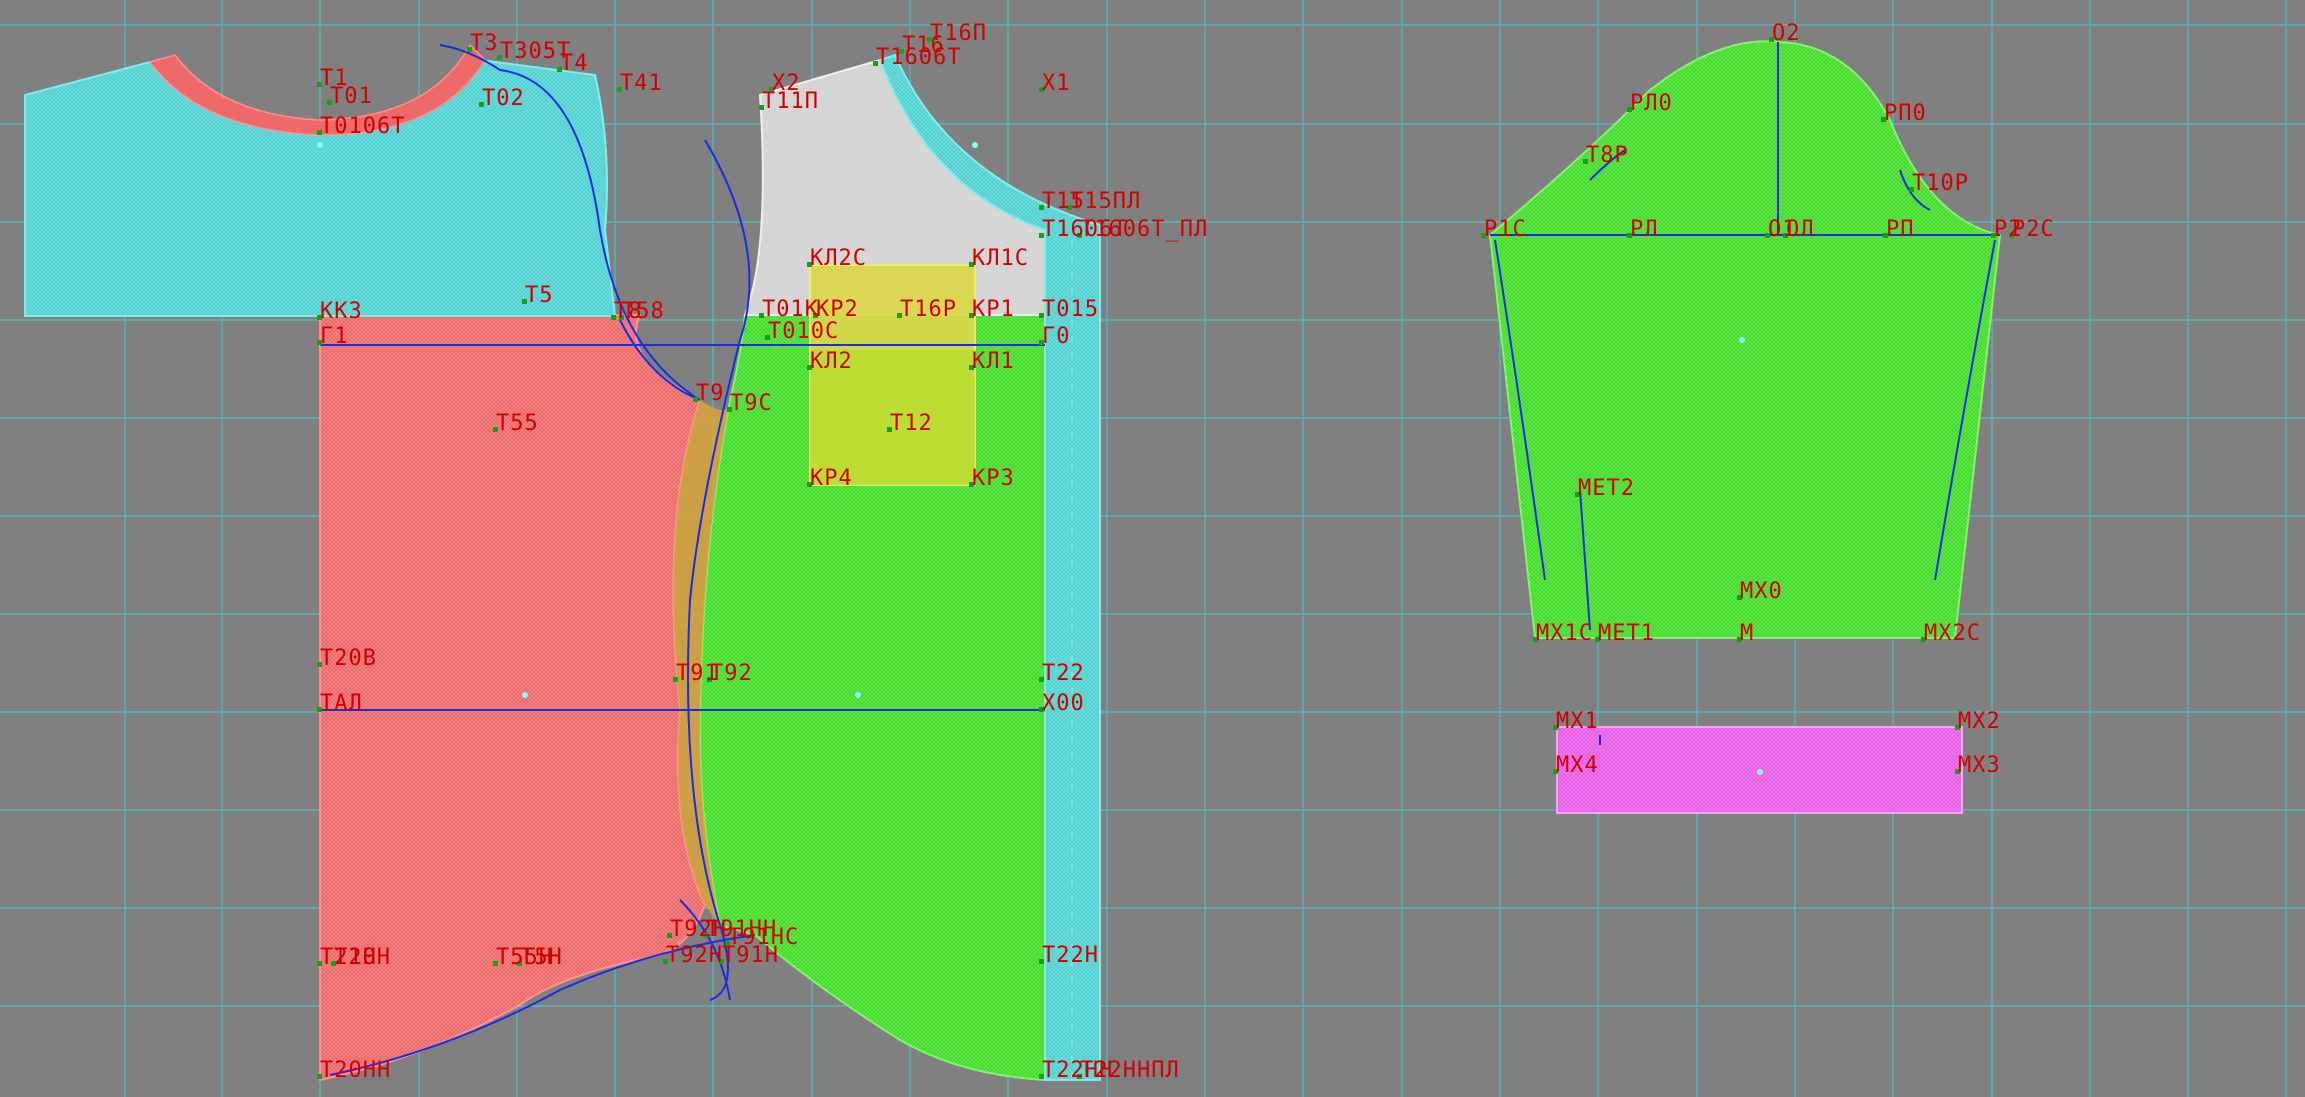 The height and width of the screenshot is (1097, 2305). Describe the element at coordinates (355, 1070) in the screenshot. I see `label-t20nn: Т20НН` at that location.